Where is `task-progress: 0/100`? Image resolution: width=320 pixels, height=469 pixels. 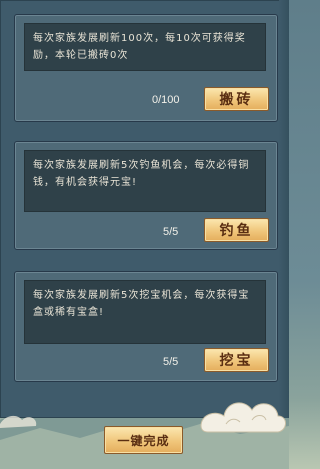
task-progress: 0/100 is located at coordinates (166, 100).